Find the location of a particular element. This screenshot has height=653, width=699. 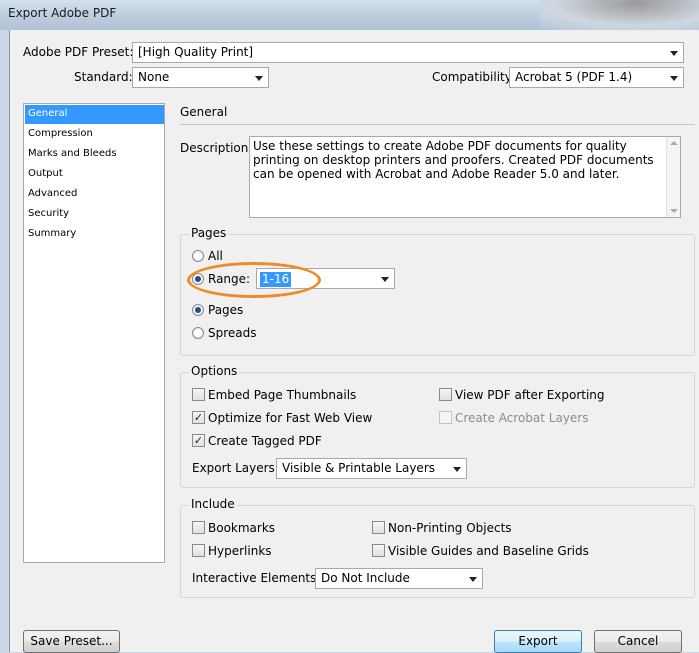

layout-spreads-label: Spreads is located at coordinates (232, 333).